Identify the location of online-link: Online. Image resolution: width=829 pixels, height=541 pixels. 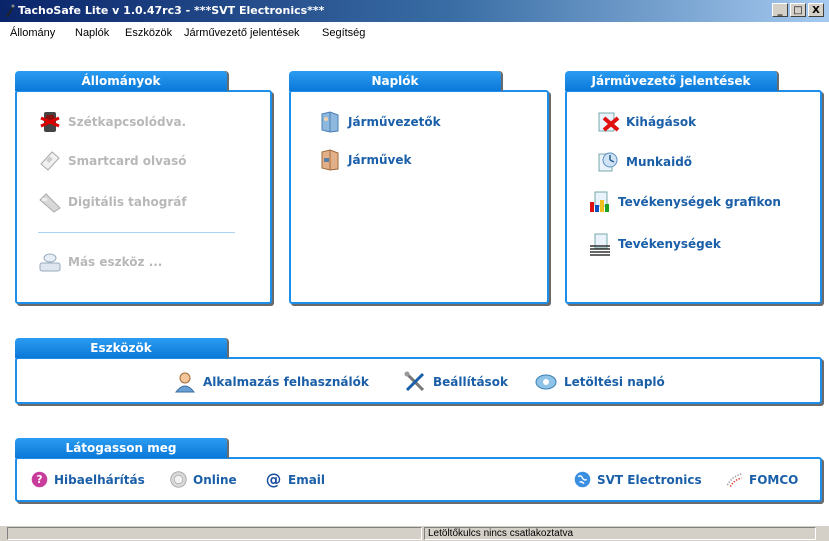
(203, 479).